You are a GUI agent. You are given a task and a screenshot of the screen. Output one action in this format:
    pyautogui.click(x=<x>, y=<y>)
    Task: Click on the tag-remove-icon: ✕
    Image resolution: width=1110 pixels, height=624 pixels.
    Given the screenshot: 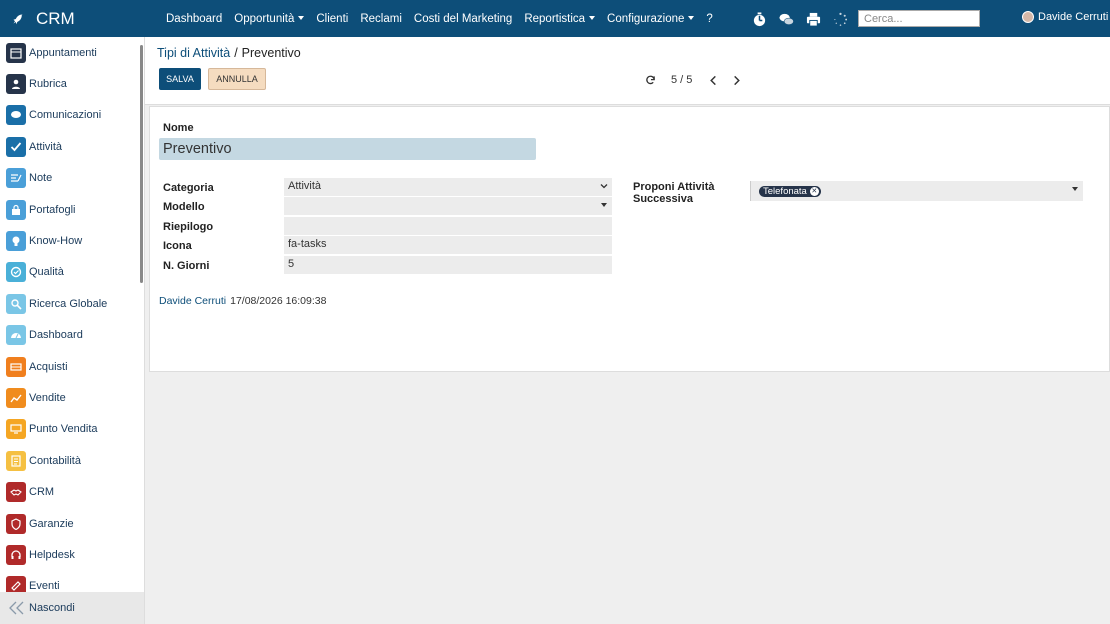 What is the action you would take?
    pyautogui.click(x=814, y=191)
    